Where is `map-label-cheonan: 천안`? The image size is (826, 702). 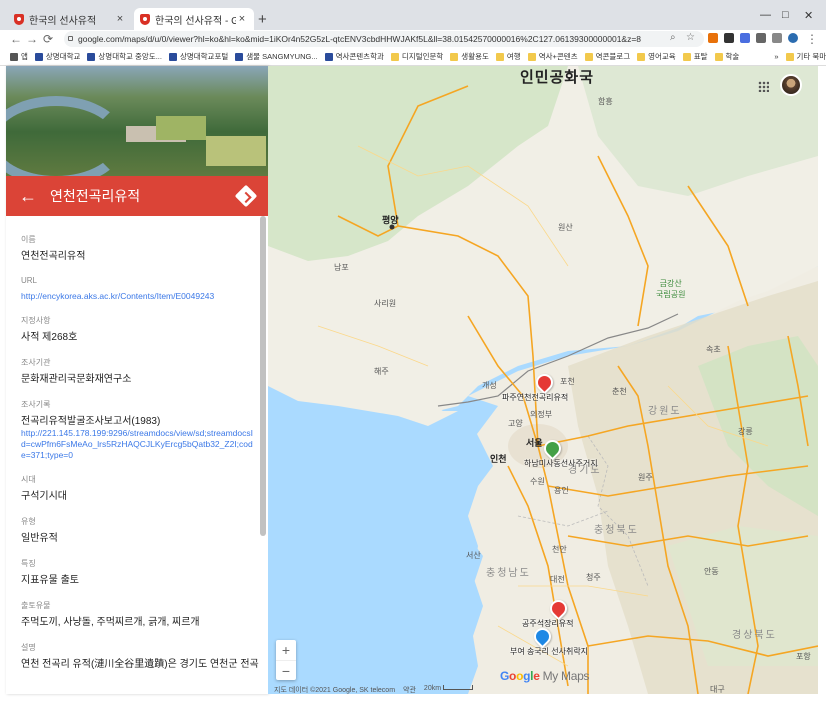 map-label-cheonan: 천안 is located at coordinates (559, 549).